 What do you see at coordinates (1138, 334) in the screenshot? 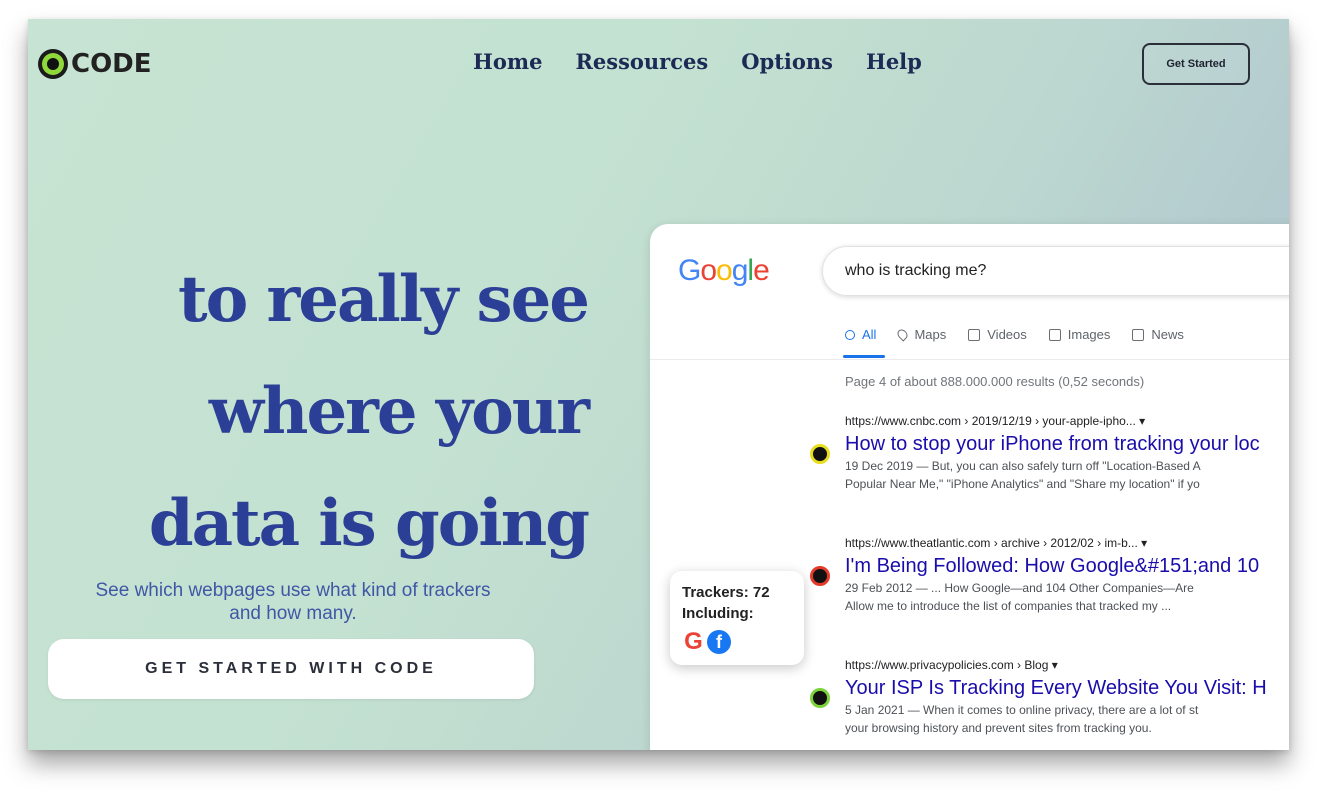
I see `news-icon` at bounding box center [1138, 334].